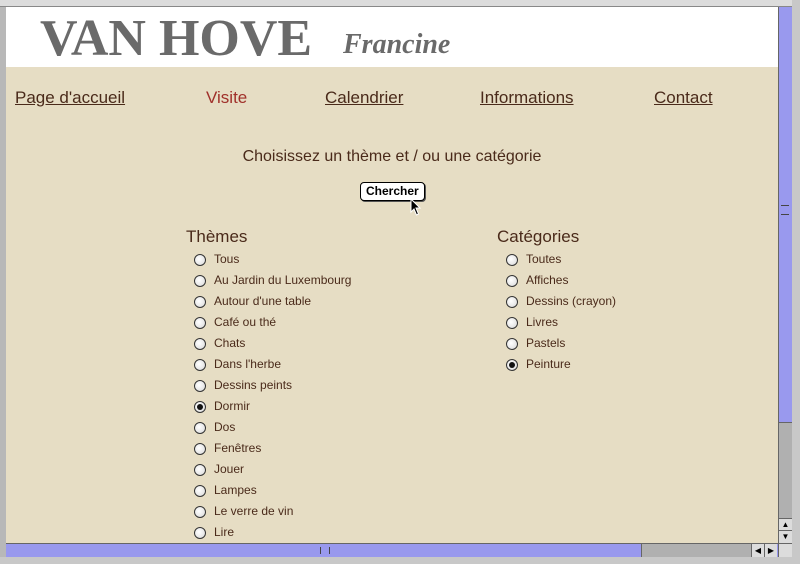 The image size is (800, 564). Describe the element at coordinates (785, 536) in the screenshot. I see `arrow-down-icon: ▼` at that location.